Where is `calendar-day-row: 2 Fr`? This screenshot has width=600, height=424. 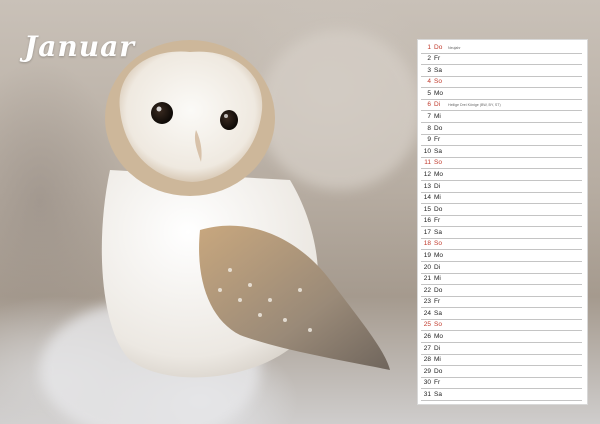 calendar-day-row: 2 Fr is located at coordinates (501, 60).